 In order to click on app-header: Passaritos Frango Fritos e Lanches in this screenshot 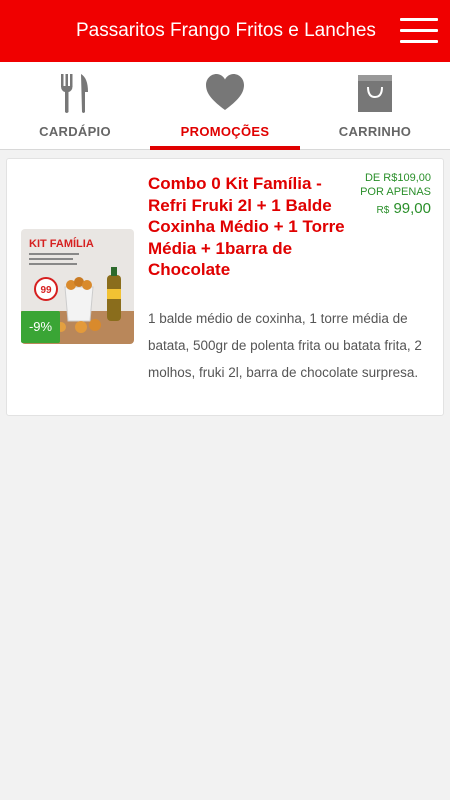, I will do `click(225, 31)`.